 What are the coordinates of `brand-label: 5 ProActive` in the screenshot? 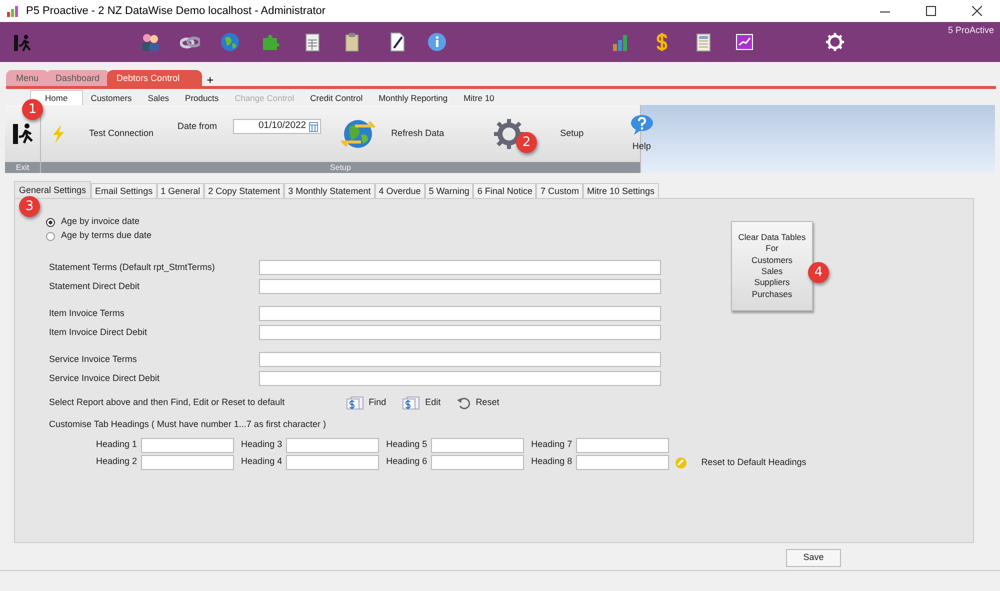 It's located at (971, 30).